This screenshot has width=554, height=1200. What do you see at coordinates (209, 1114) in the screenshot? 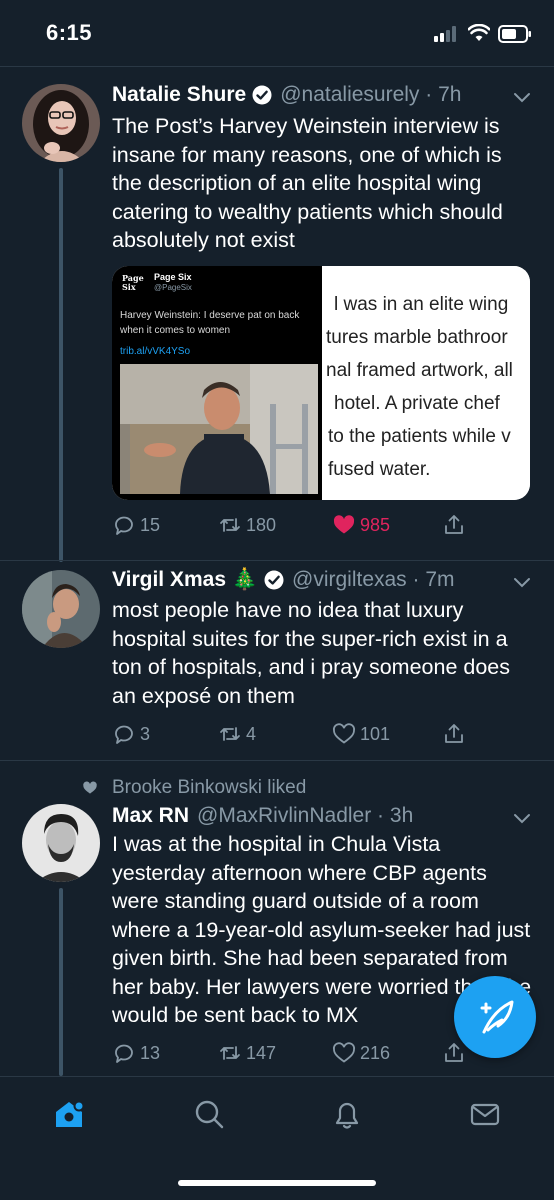
I see `search-icon` at bounding box center [209, 1114].